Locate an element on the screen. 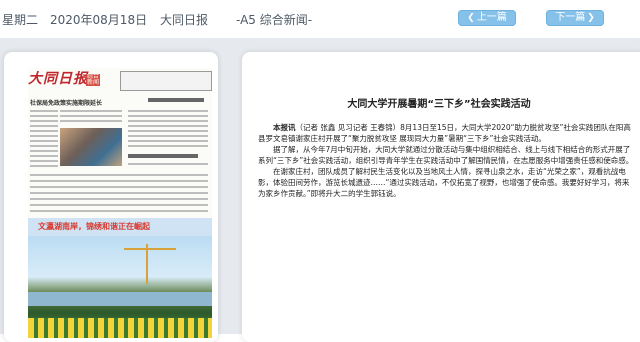 The image size is (640, 342). section-name: -A5 综合新闻- is located at coordinates (274, 20).